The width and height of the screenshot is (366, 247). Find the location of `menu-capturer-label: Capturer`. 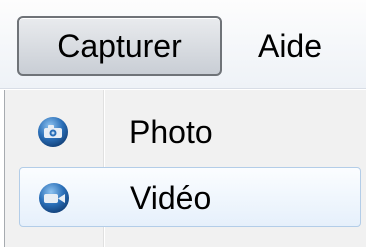

menu-capturer-label: Capturer is located at coordinates (119, 45).